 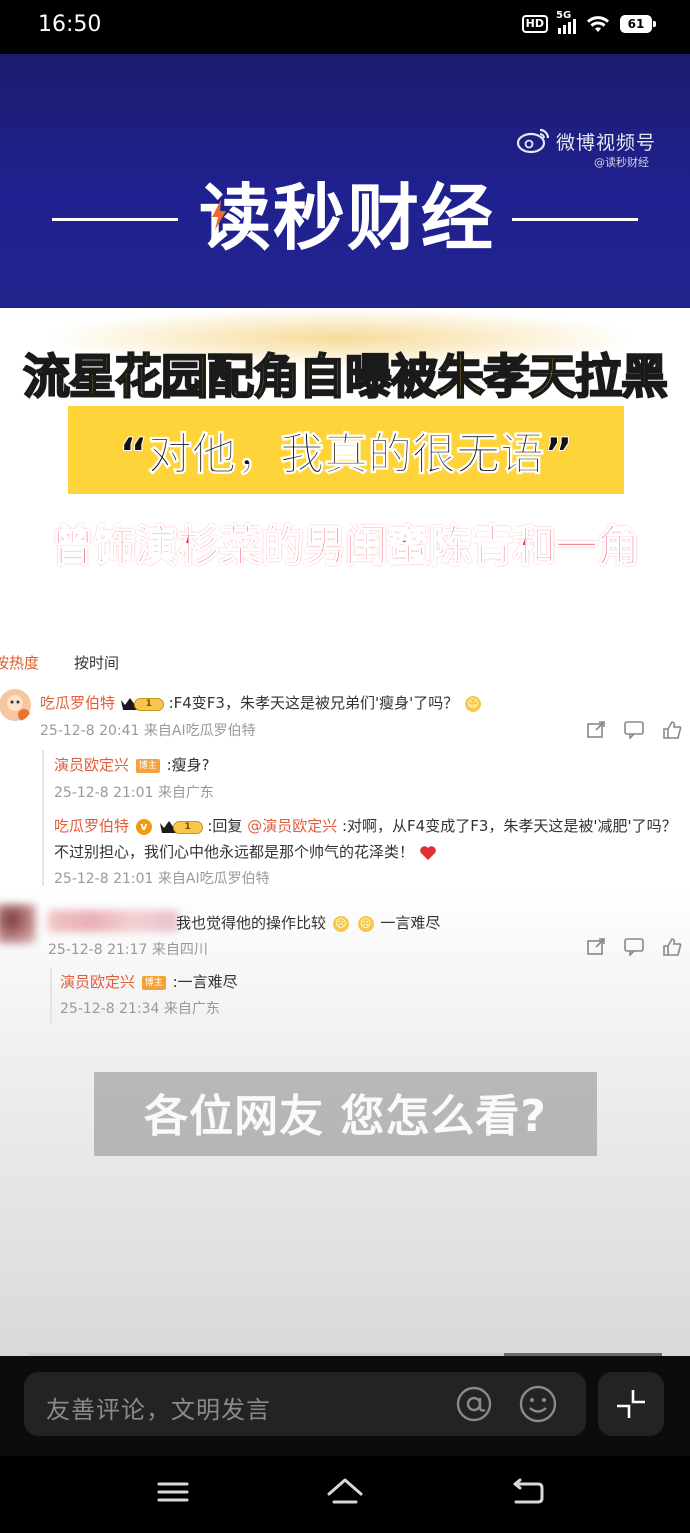 I want to click on emoji-smile-icon: ☺, so click(x=473, y=703).